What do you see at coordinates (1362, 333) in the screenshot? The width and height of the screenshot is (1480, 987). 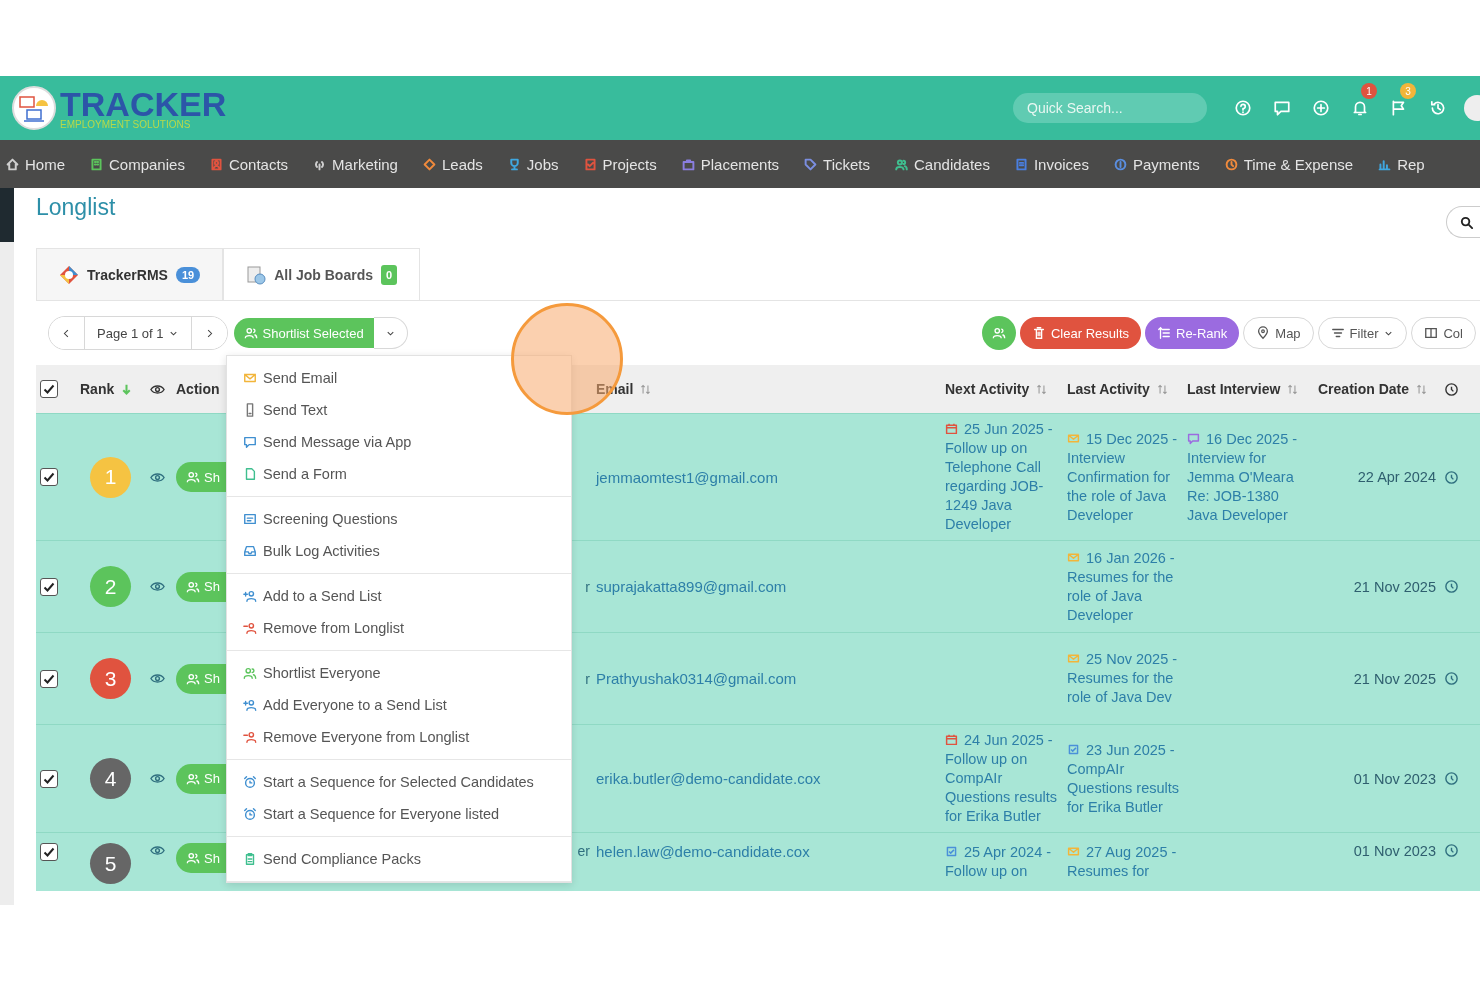 I see `toolbar-button: Filter` at bounding box center [1362, 333].